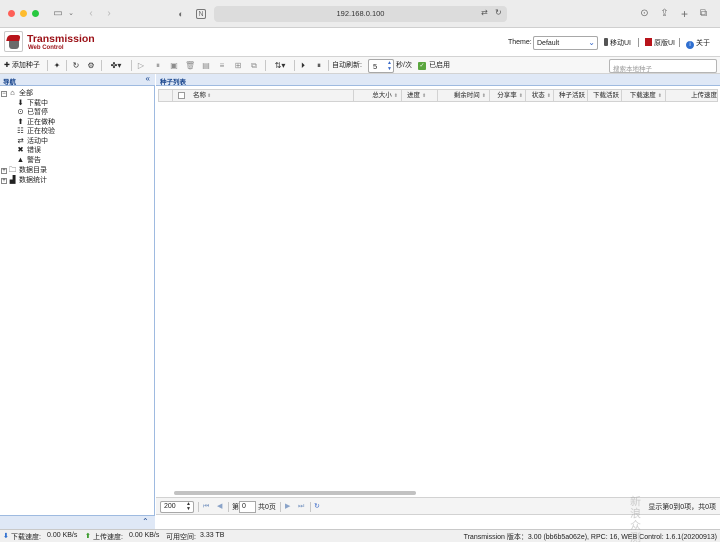 This screenshot has height=542, width=720. I want to click on translate-icon: ⇄, so click(484, 12).